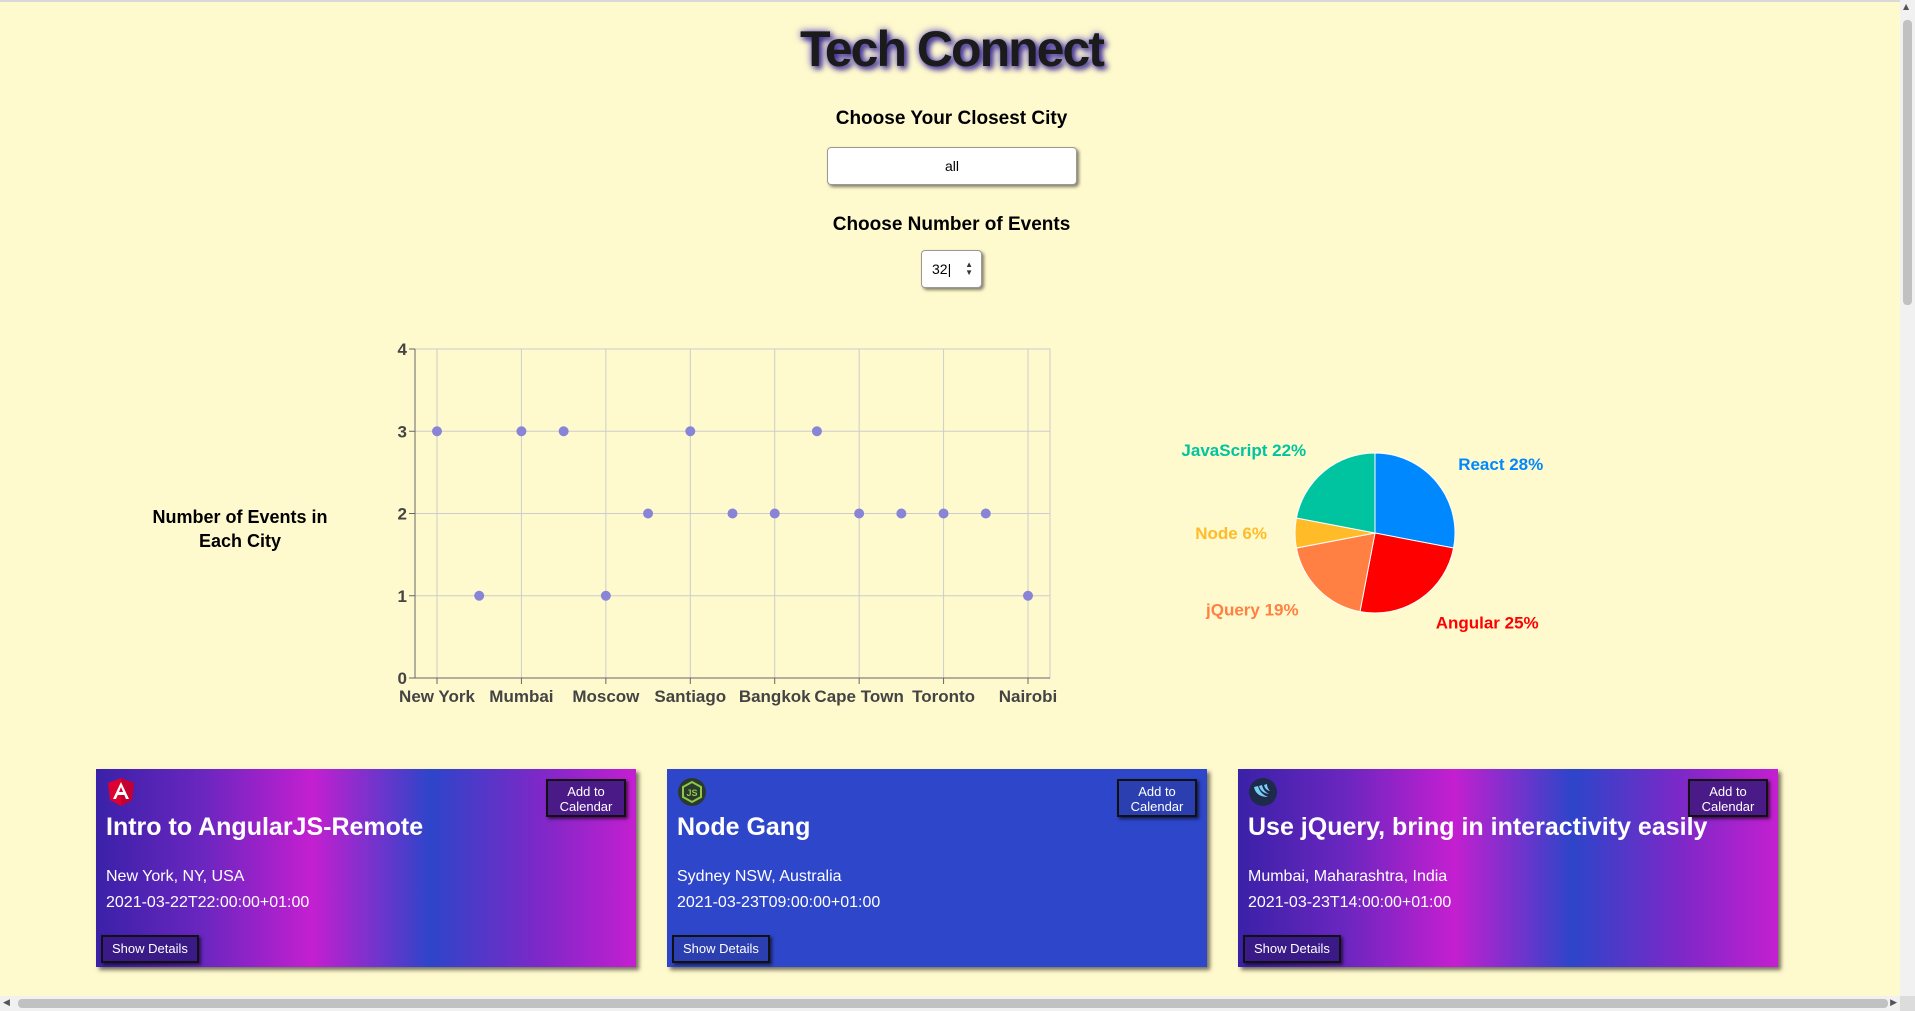  I want to click on scroll-right-icon: ▶, so click(1893, 1003).